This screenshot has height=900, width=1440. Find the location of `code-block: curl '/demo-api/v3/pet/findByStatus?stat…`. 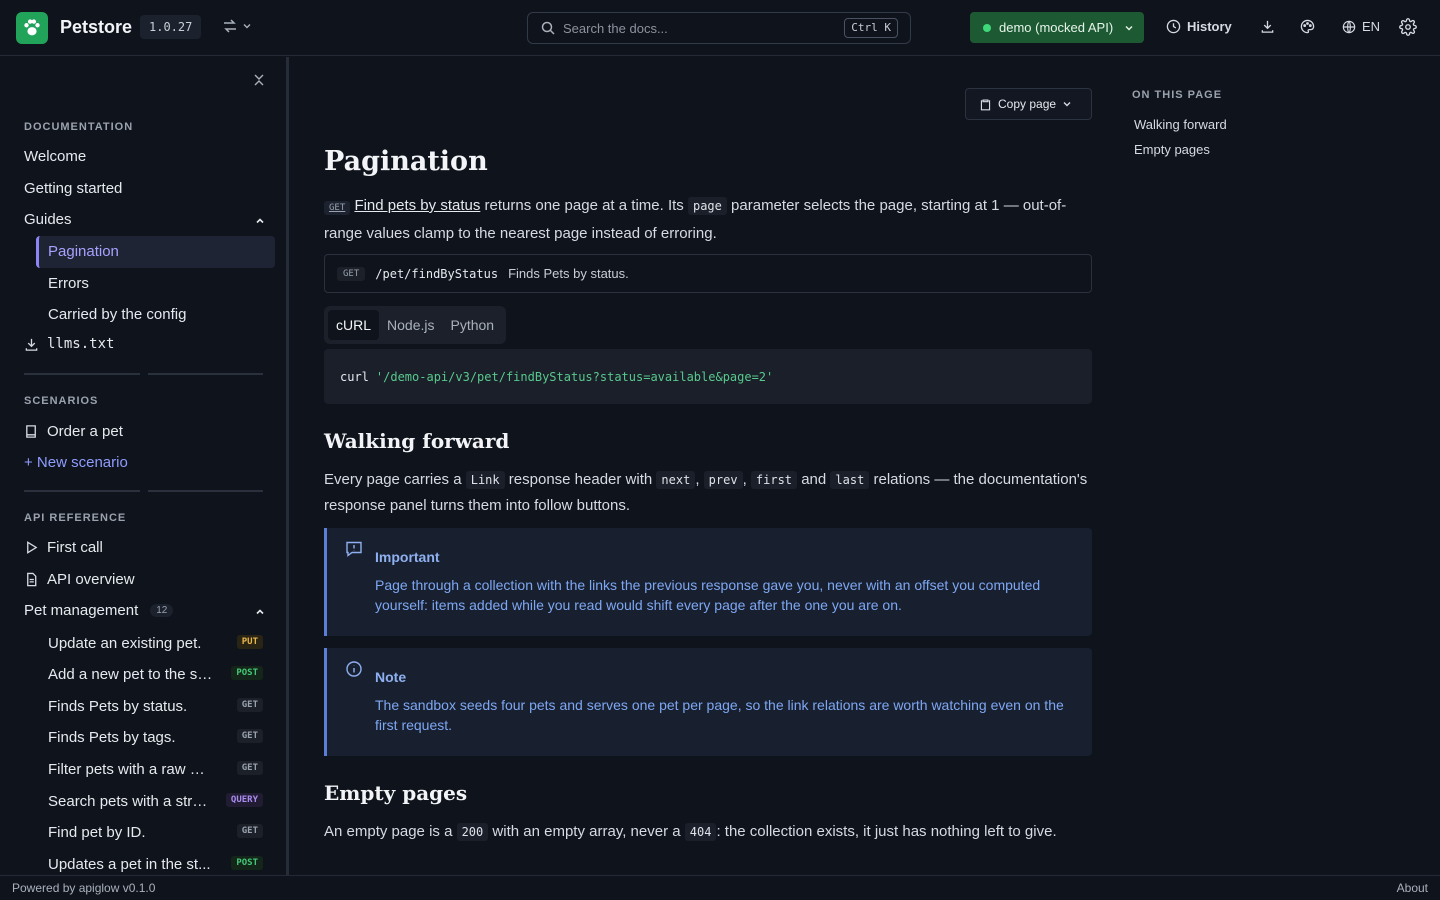

code-block: curl '/demo-api/v3/pet/findByStatus?stat… is located at coordinates (708, 376).